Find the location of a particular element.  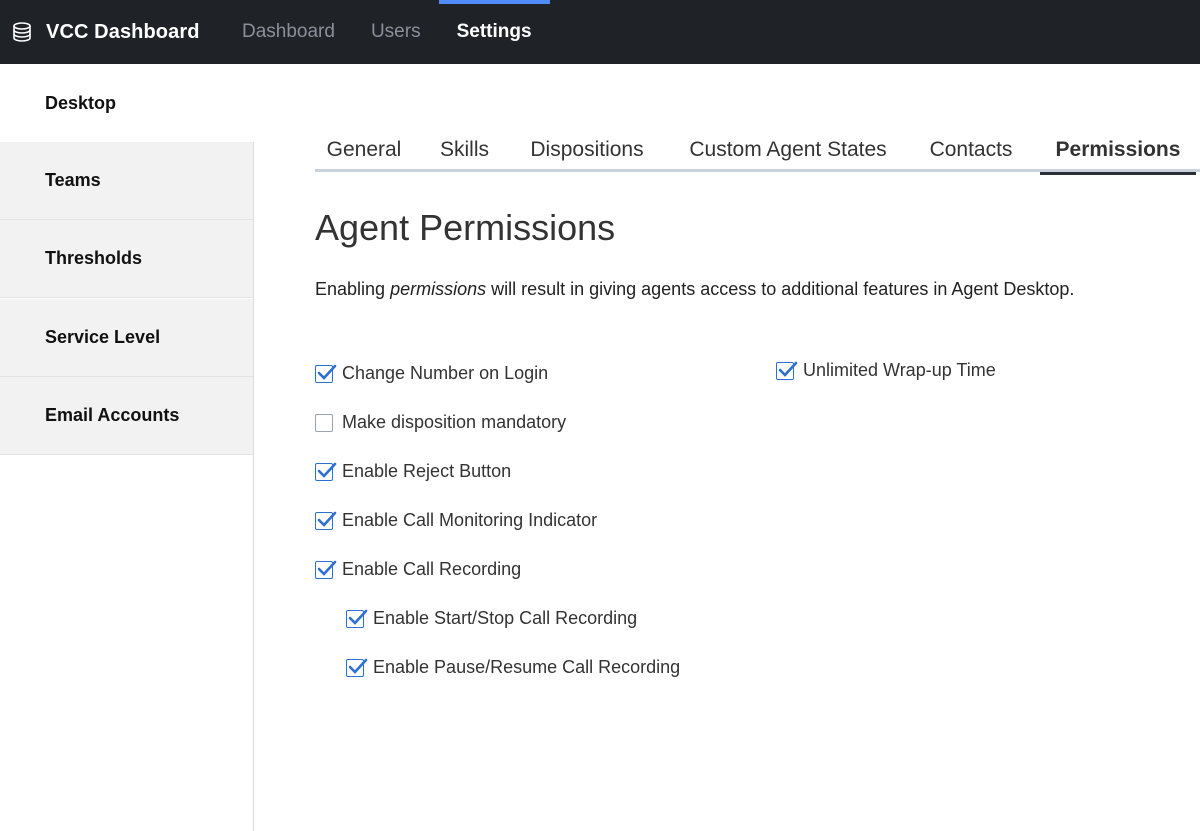

sidebar-item-desktop: Desktop is located at coordinates (127, 103).